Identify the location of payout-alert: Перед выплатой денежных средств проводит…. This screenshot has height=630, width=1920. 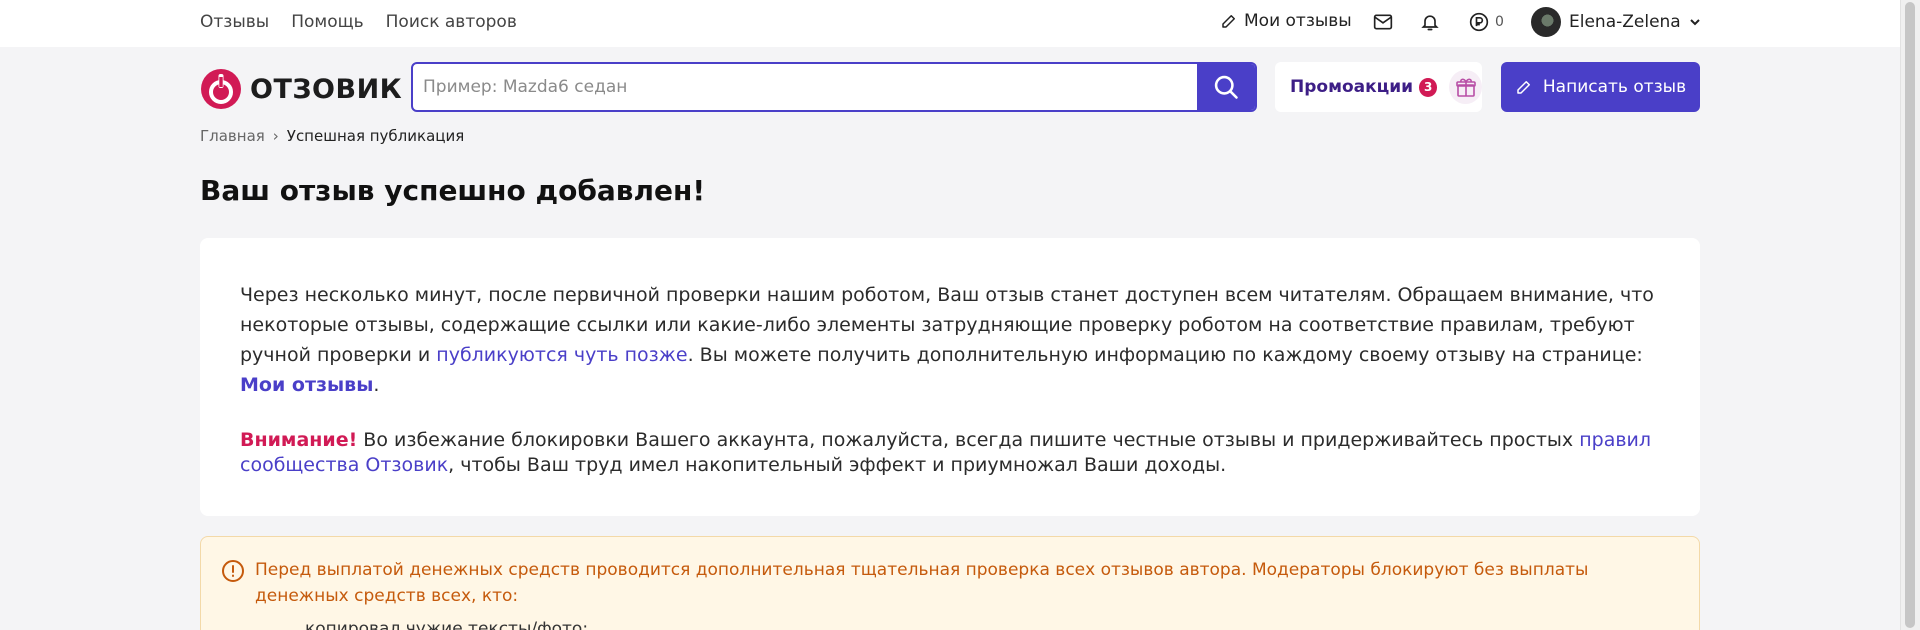
(950, 583).